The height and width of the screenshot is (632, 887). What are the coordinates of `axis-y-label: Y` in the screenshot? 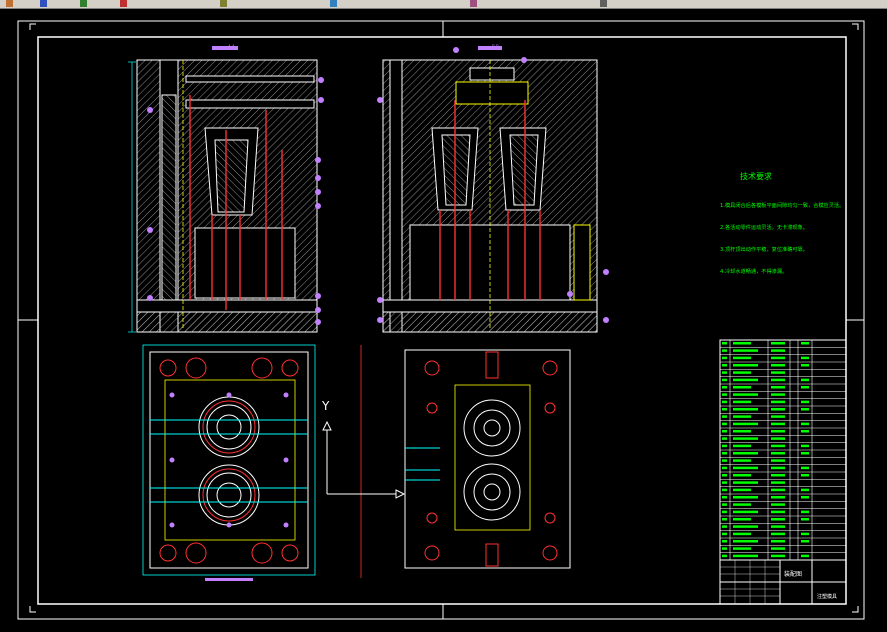 It's located at (325, 406).